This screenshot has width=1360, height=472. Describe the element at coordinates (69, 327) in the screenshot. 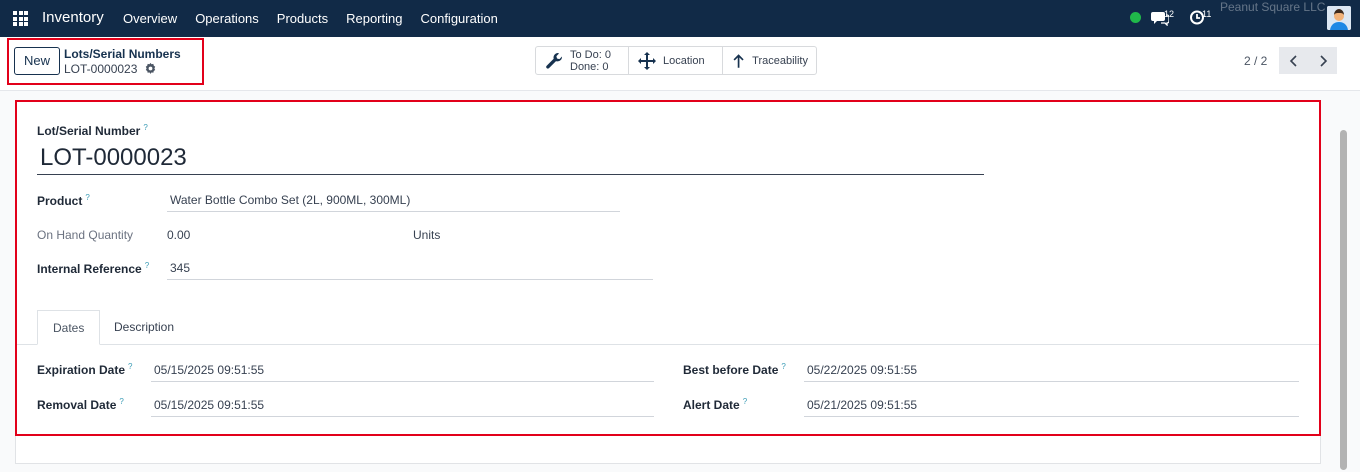

I see `tab-dates: Dates` at that location.